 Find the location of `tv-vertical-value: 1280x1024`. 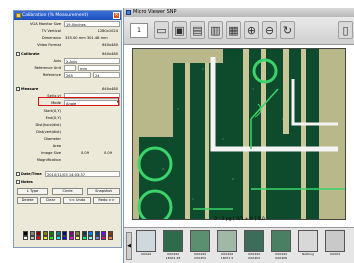

tv-vertical-value: 1280x1024 is located at coordinates (107, 31).